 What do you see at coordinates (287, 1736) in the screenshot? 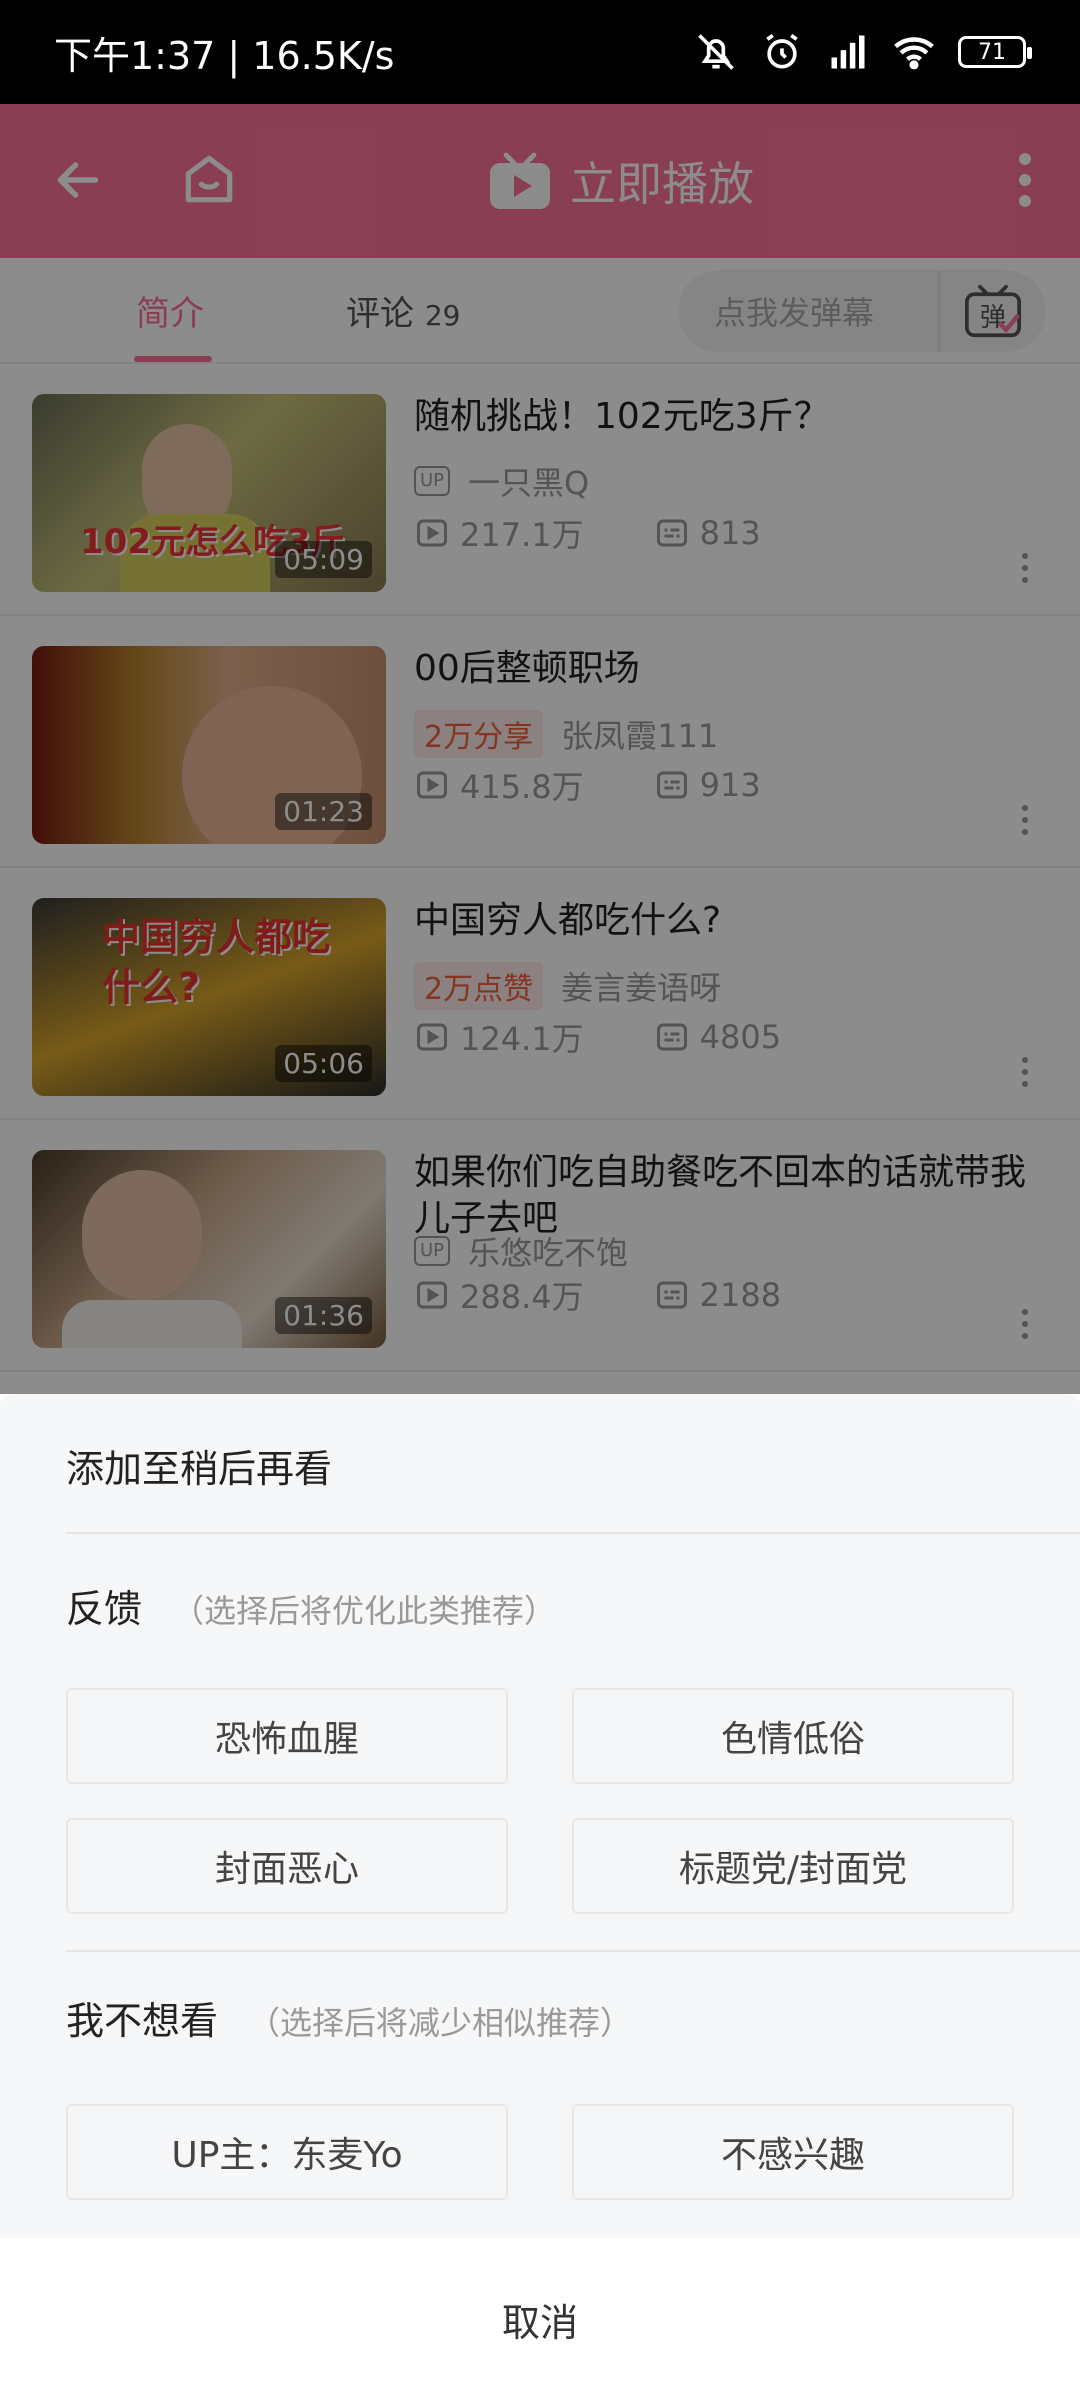
I see `feedback-option-gore: 恐怖血腥` at bounding box center [287, 1736].